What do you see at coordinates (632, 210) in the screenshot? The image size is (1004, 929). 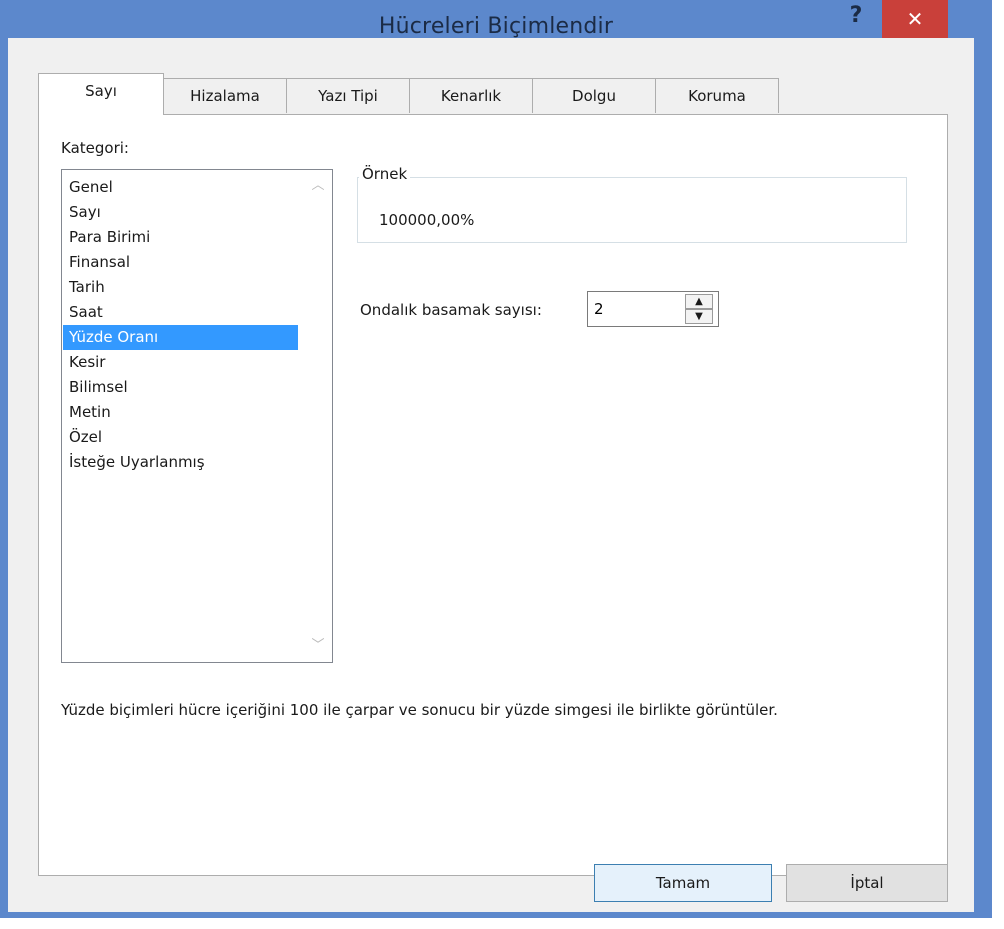 I see `sample-groupbox` at bounding box center [632, 210].